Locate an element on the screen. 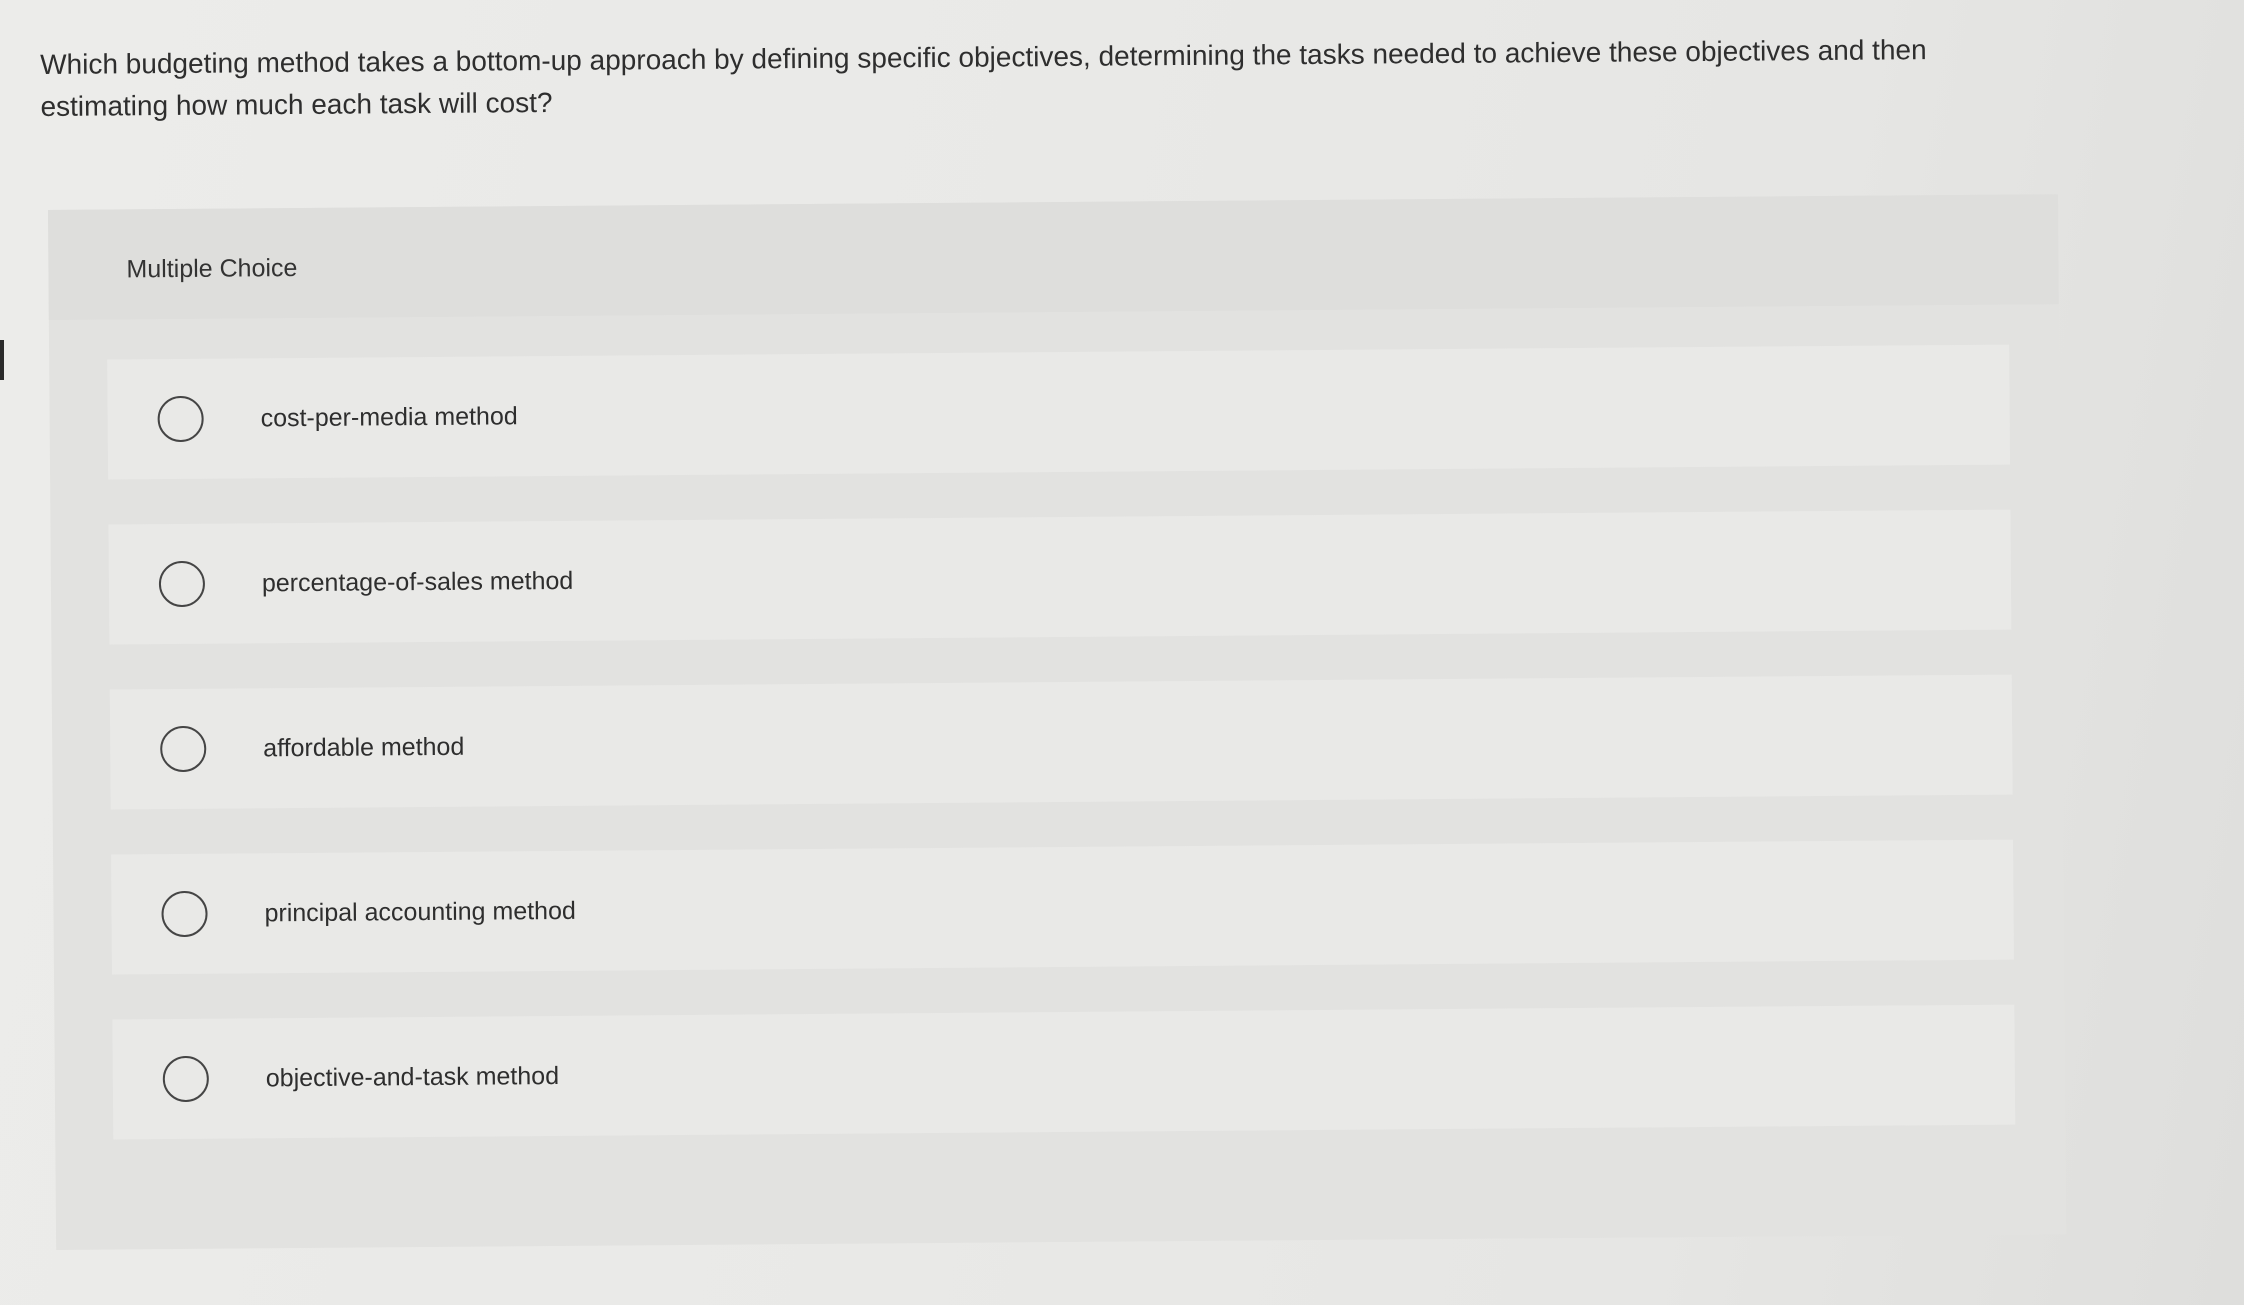 Image resolution: width=2244 pixels, height=1305 pixels. choice-option-5: objective-and-task method is located at coordinates (1064, 1072).